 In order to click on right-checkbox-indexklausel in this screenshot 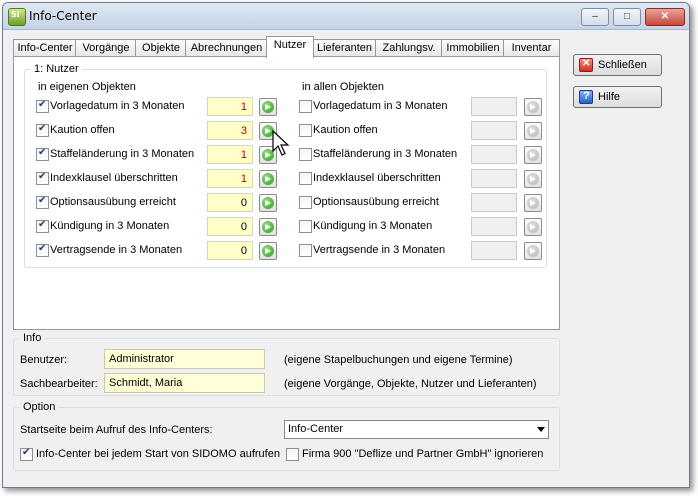, I will do `click(305, 178)`.